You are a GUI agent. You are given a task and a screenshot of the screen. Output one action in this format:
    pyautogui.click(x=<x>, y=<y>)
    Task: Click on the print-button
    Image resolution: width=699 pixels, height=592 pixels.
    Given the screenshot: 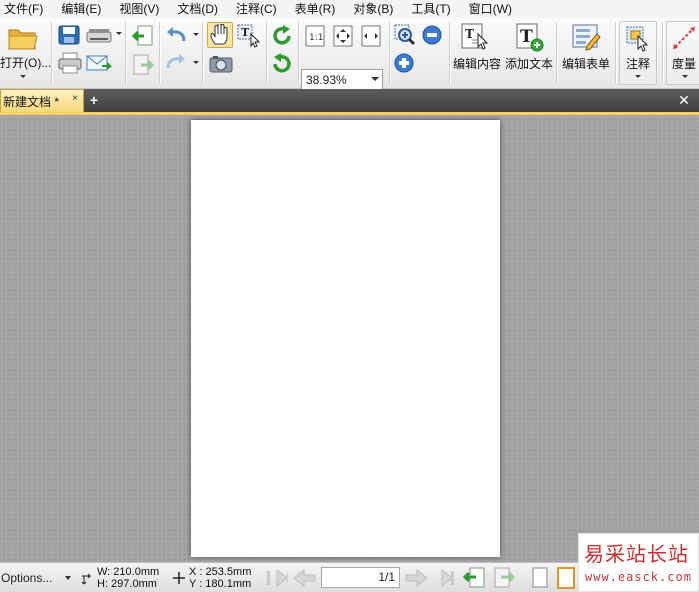 What is the action you would take?
    pyautogui.click(x=70, y=63)
    